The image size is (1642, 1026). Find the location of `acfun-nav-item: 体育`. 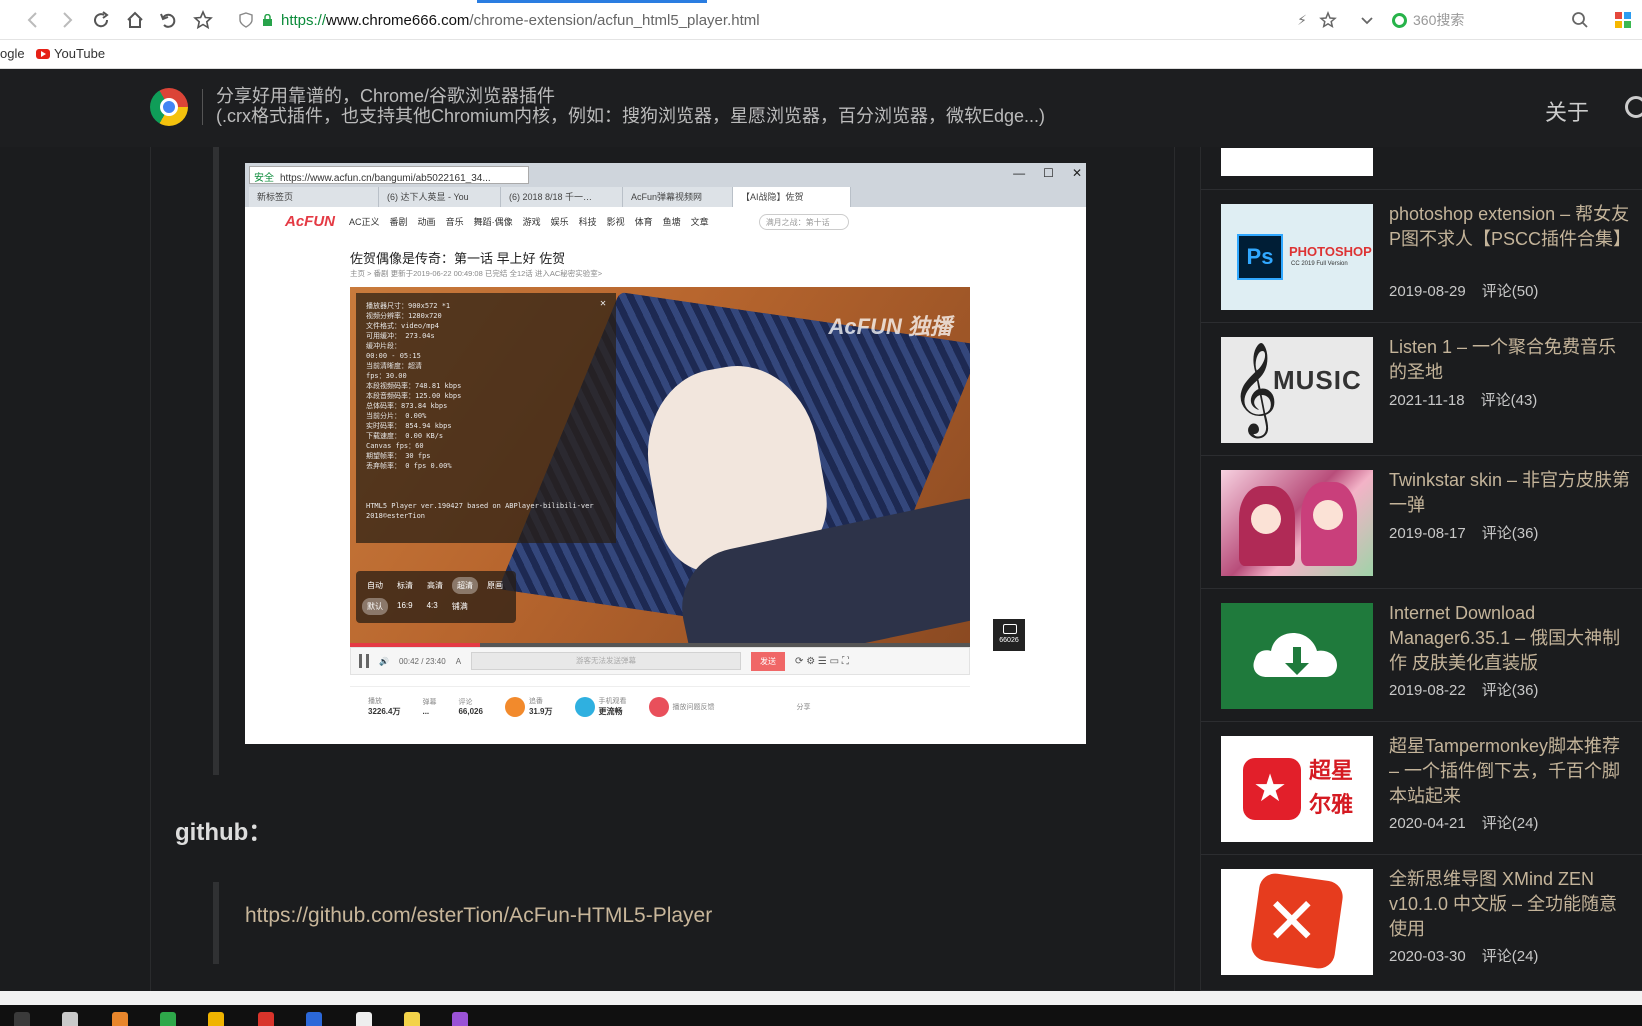

acfun-nav-item: 体育 is located at coordinates (643, 222).